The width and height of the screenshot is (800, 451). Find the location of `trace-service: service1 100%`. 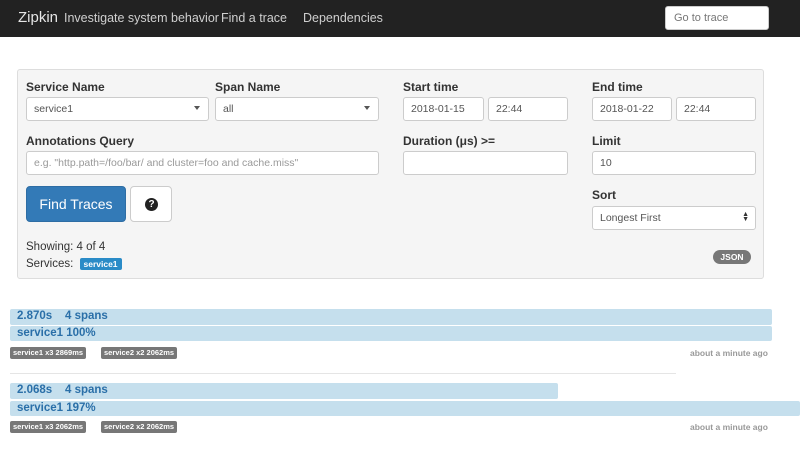

trace-service: service1 100% is located at coordinates (56, 333).